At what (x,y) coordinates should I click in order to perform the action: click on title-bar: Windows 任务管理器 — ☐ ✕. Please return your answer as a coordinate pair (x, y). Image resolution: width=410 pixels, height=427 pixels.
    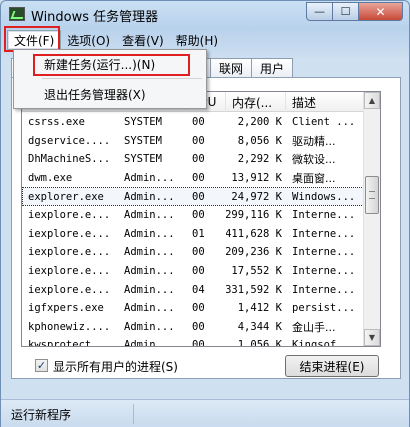
    Looking at the image, I should click on (205, 14).